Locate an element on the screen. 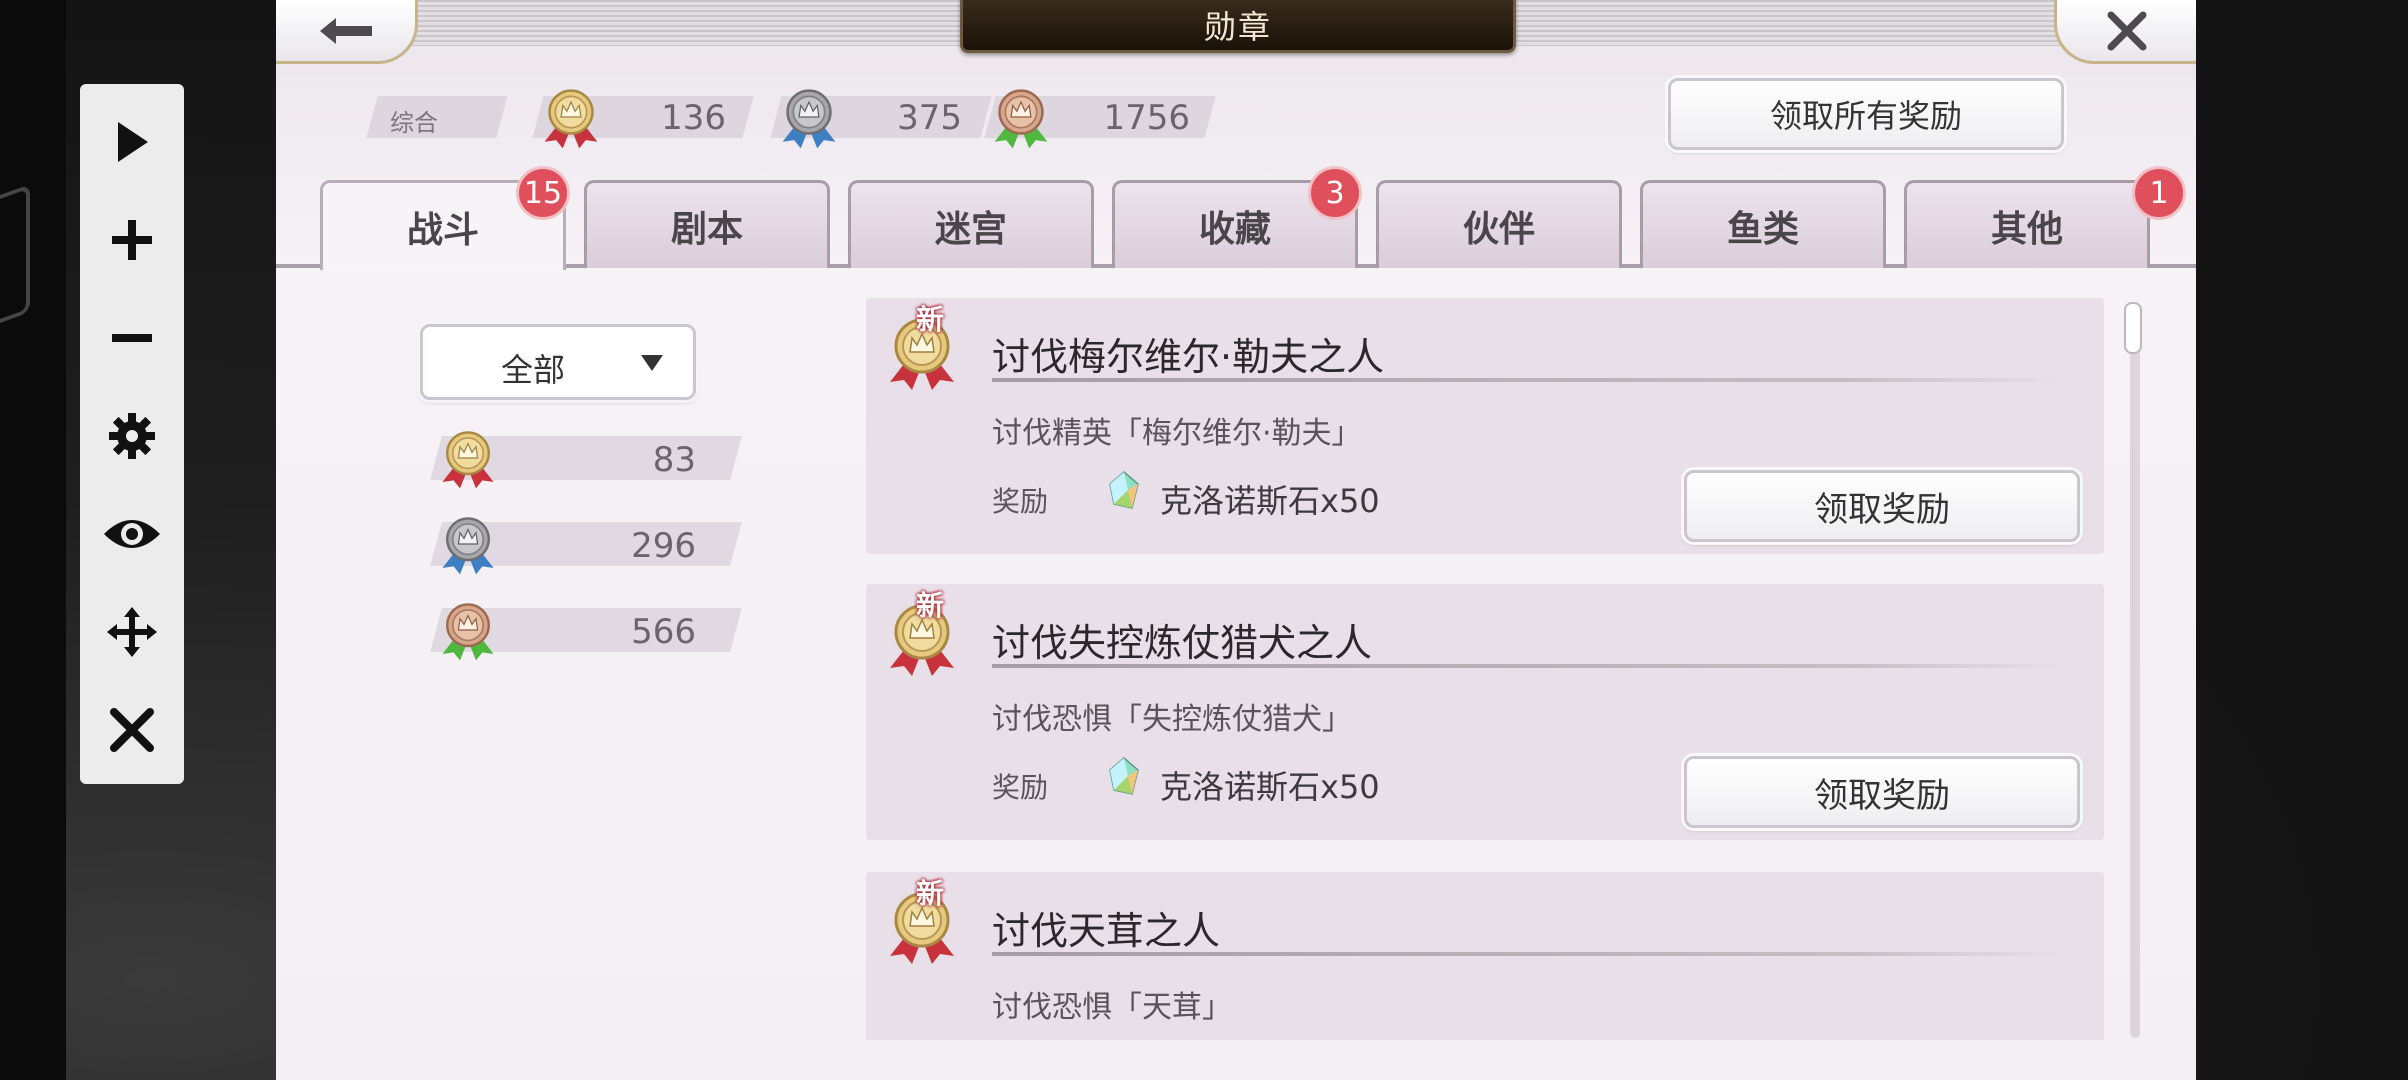 Image resolution: width=2408 pixels, height=1080 pixels. tab-battle-badge: 15 is located at coordinates (543, 193).